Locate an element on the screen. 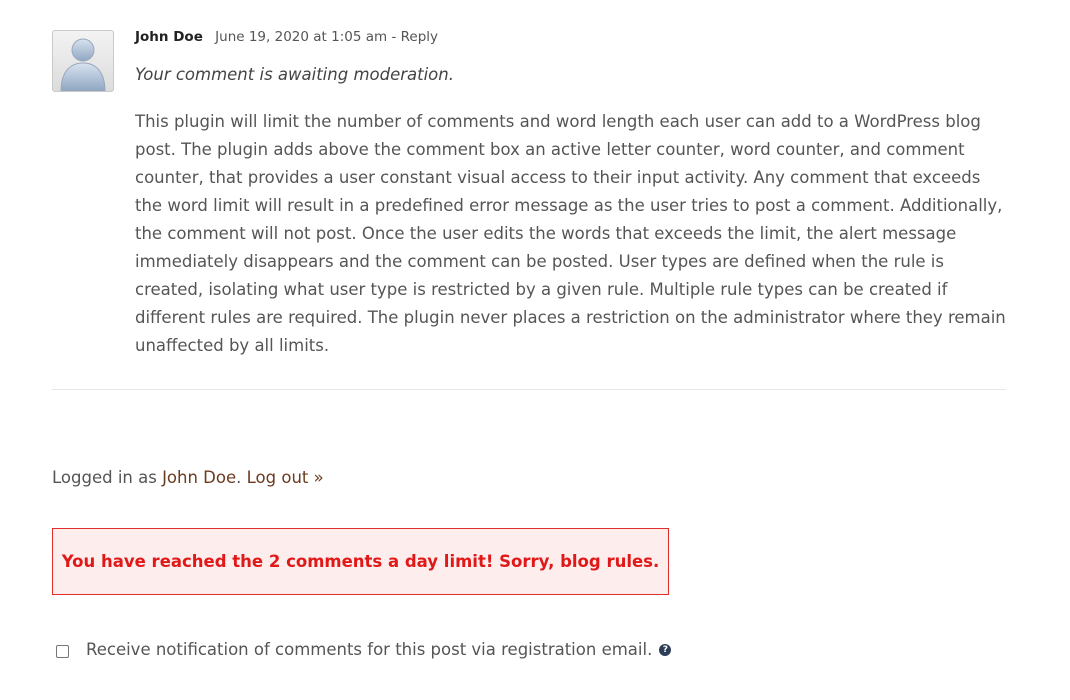  notify-checkbox is located at coordinates (62, 651).